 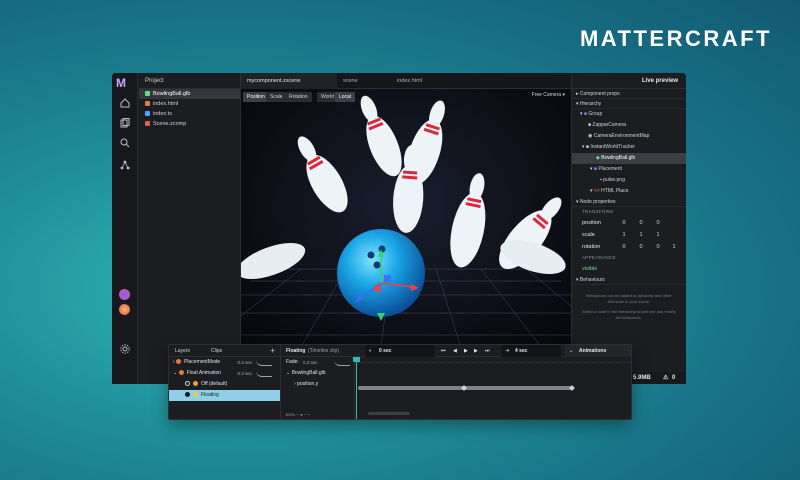 I want to click on duration-icon: ⇥, so click(x=507, y=351).